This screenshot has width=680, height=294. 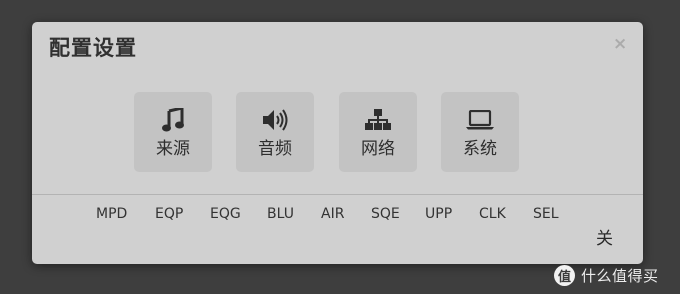 I want to click on speaker-icon, so click(x=275, y=120).